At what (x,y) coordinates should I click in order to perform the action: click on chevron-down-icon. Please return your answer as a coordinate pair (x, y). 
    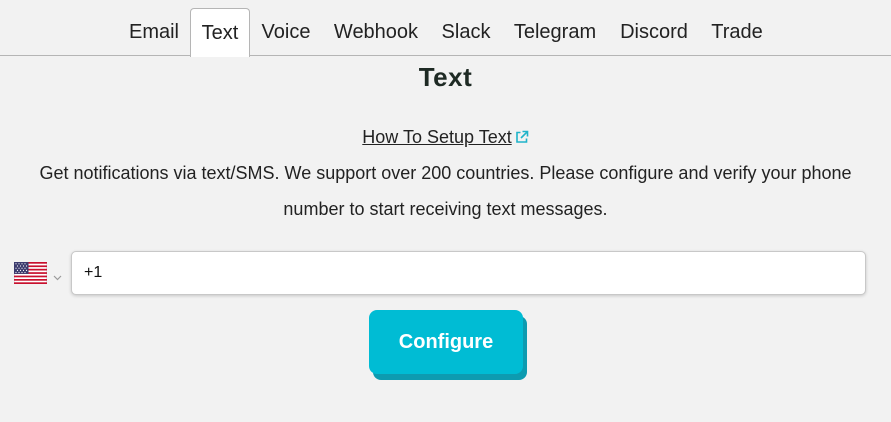
    Looking at the image, I should click on (57, 277).